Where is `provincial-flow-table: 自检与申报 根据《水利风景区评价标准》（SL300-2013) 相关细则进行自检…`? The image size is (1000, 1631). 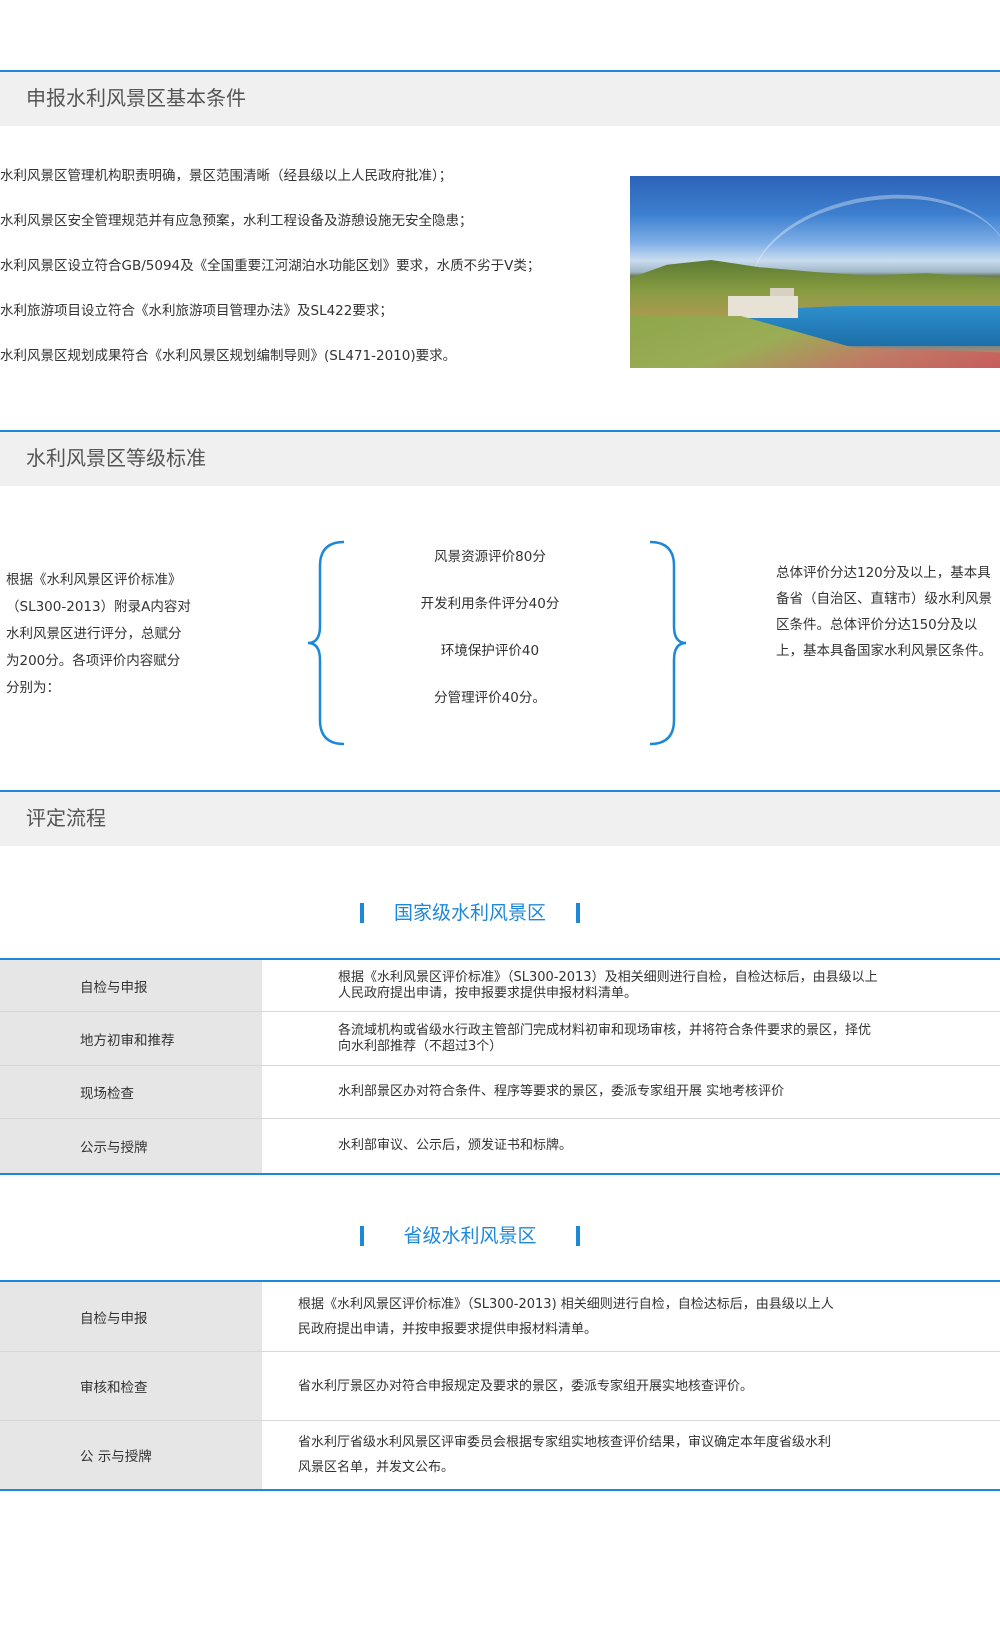 provincial-flow-table: 自检与申报 根据《水利风景区评价标准》（SL300-2013) 相关细则进行自检… is located at coordinates (500, 1385).